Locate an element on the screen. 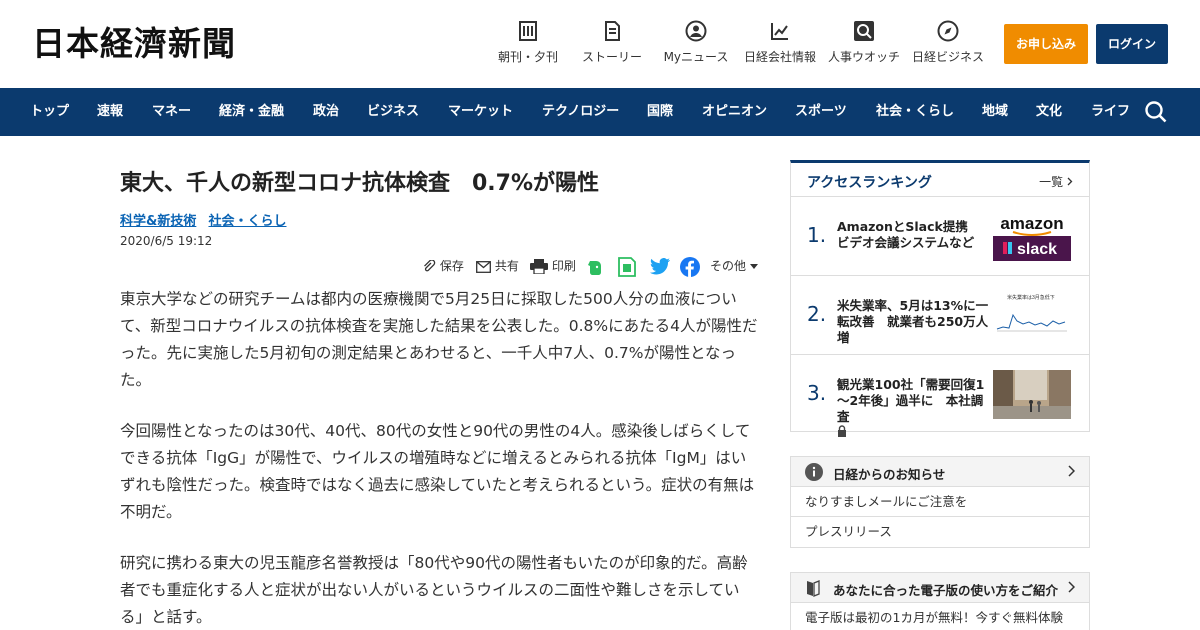  header-nav-business: 日経ビジネス is located at coordinates (948, 45).